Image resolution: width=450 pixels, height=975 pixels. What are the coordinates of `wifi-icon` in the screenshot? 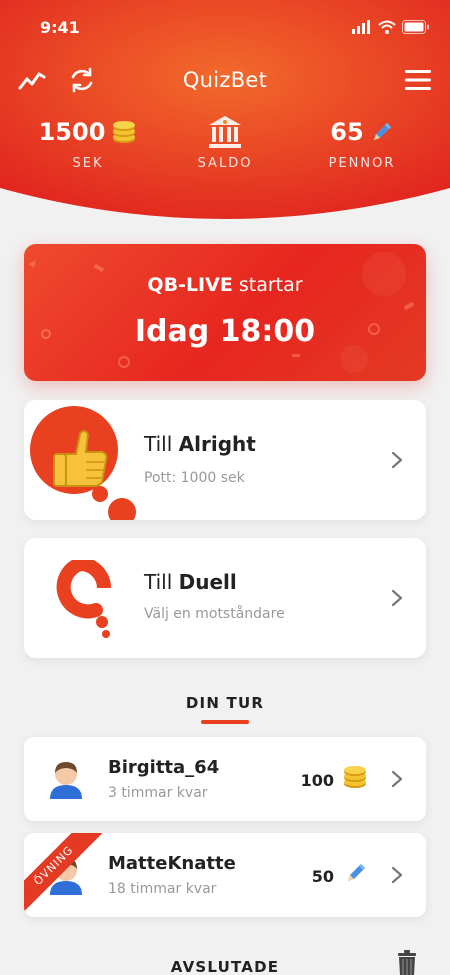 It's located at (387, 27).